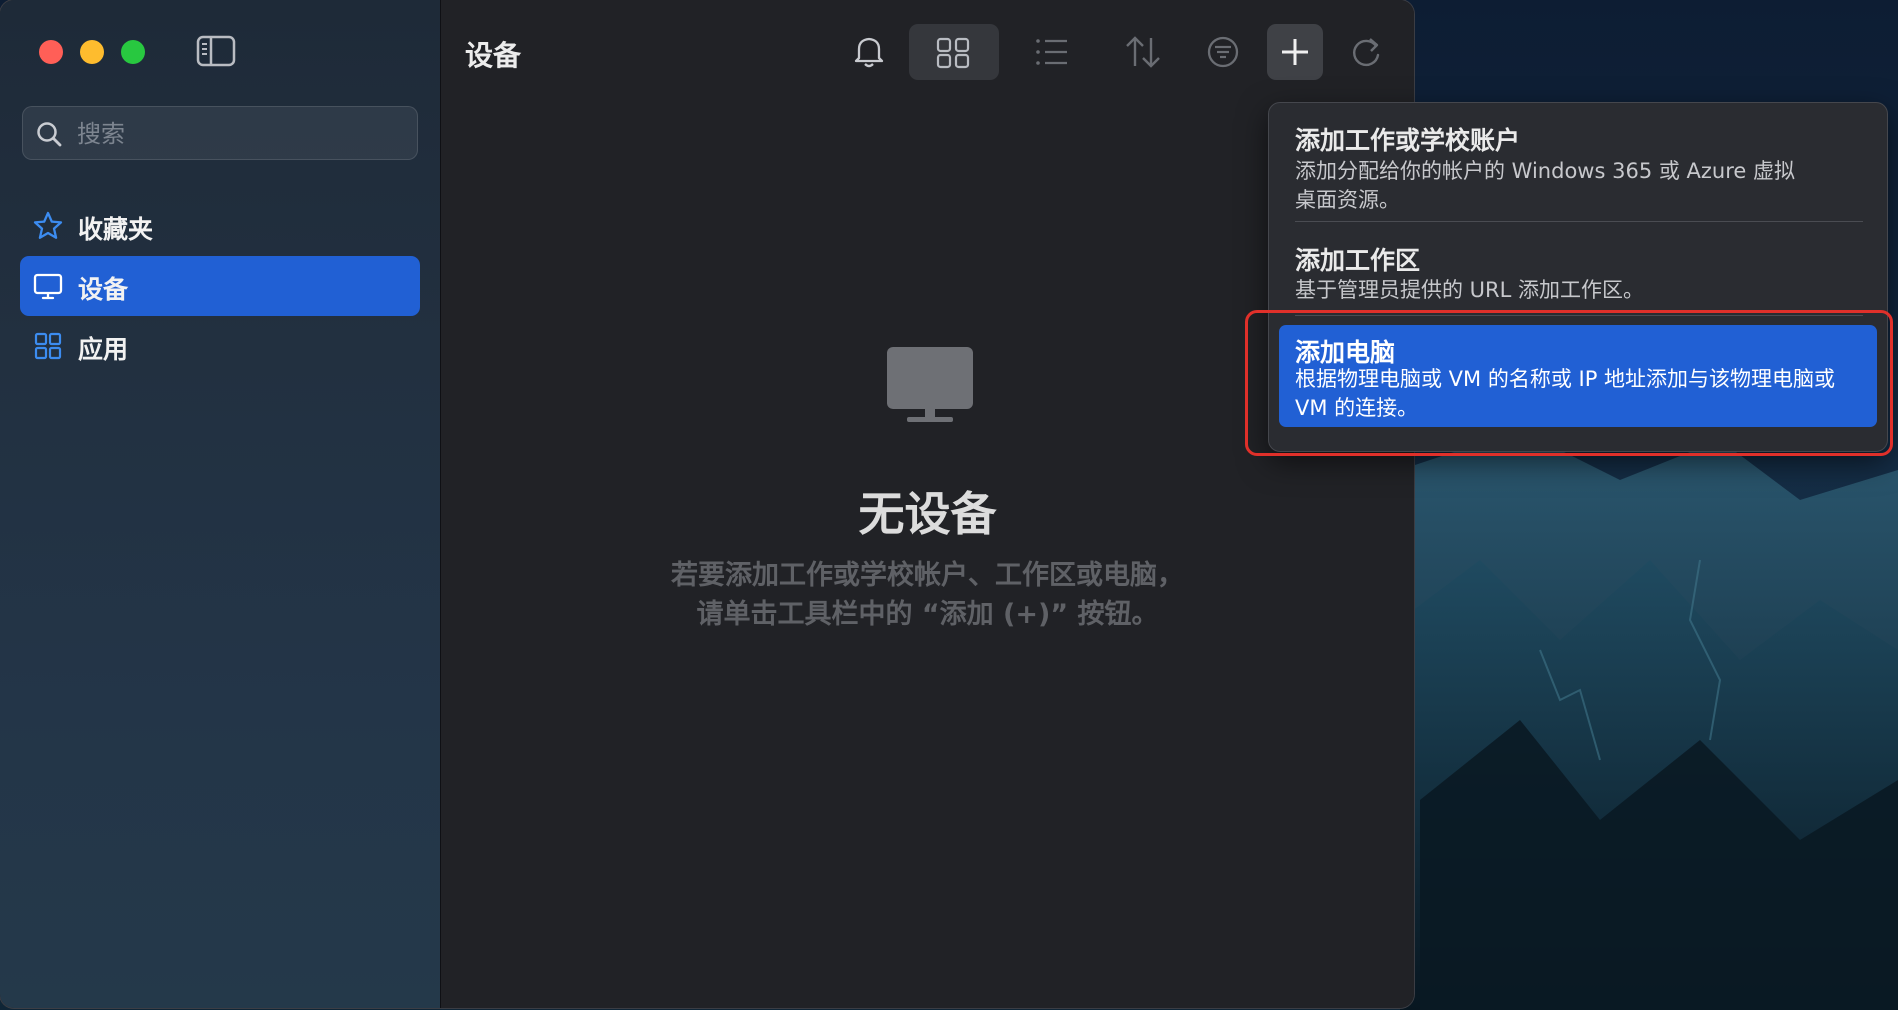 Image resolution: width=1898 pixels, height=1010 pixels. I want to click on search-icon, so click(49, 134).